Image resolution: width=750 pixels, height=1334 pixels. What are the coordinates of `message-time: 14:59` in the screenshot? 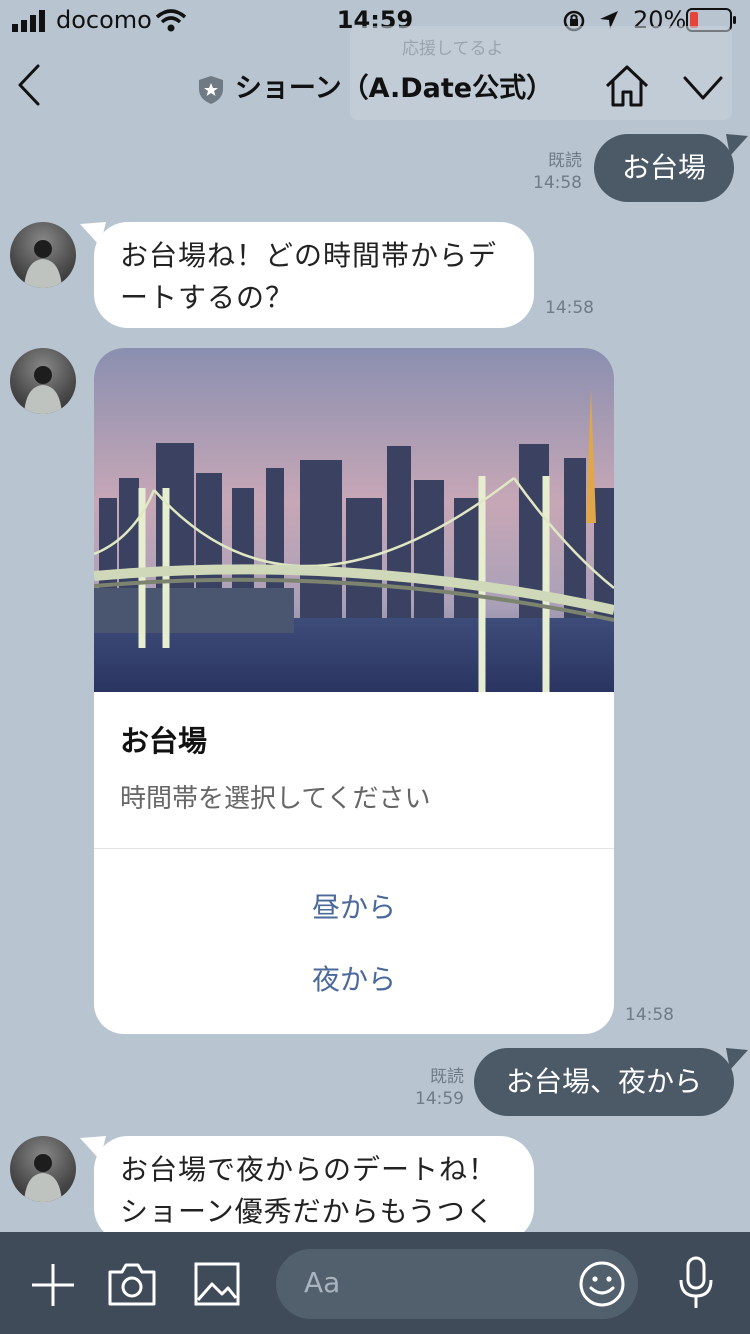 It's located at (439, 1099).